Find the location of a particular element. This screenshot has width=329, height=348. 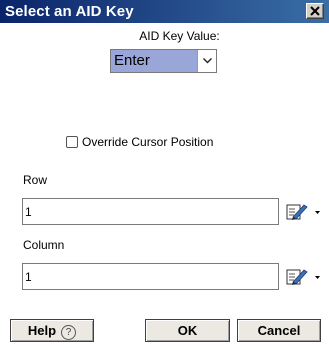

row-edit-button is located at coordinates (304, 212).